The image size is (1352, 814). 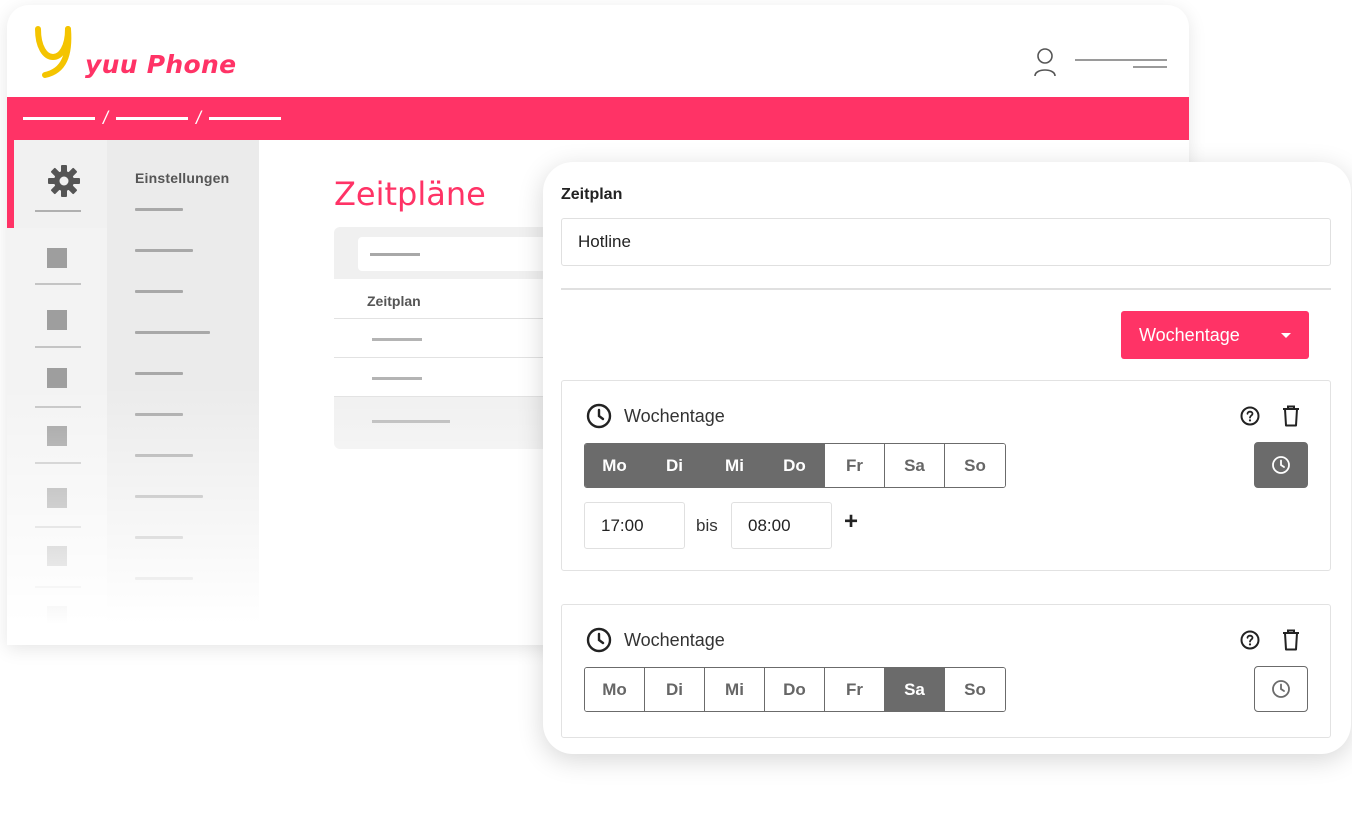 I want to click on logo: yuu Phone, so click(x=133, y=52).